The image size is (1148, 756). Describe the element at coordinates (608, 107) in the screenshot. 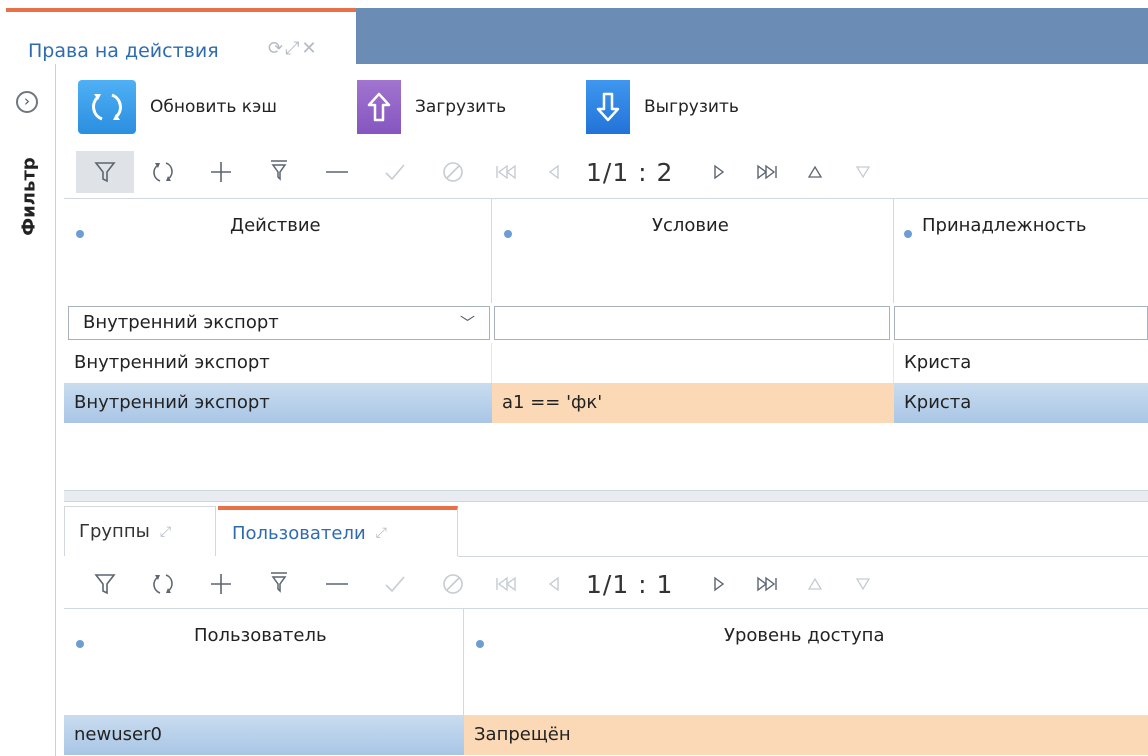

I see `download-arrow-icon` at that location.